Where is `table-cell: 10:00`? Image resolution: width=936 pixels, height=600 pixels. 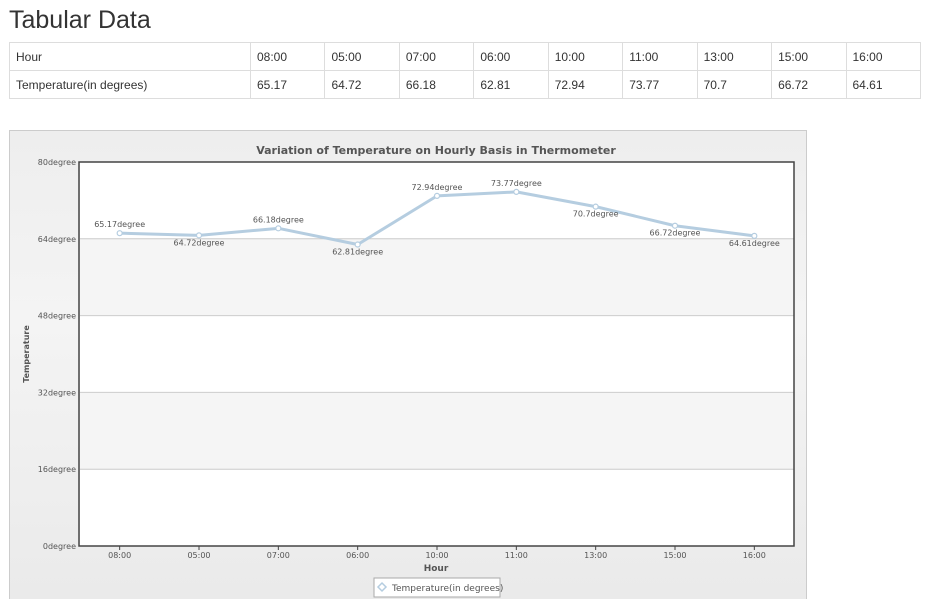
table-cell: 10:00 is located at coordinates (585, 56).